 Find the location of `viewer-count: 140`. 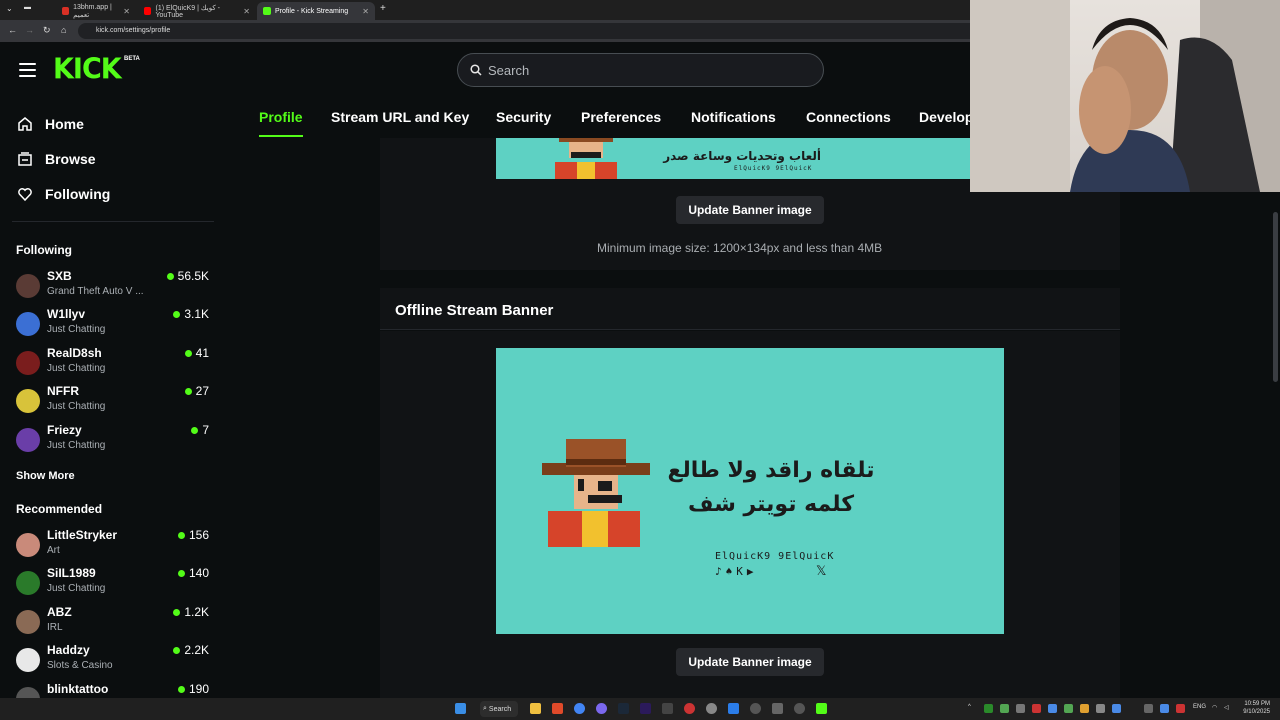

viewer-count: 140 is located at coordinates (193, 573).